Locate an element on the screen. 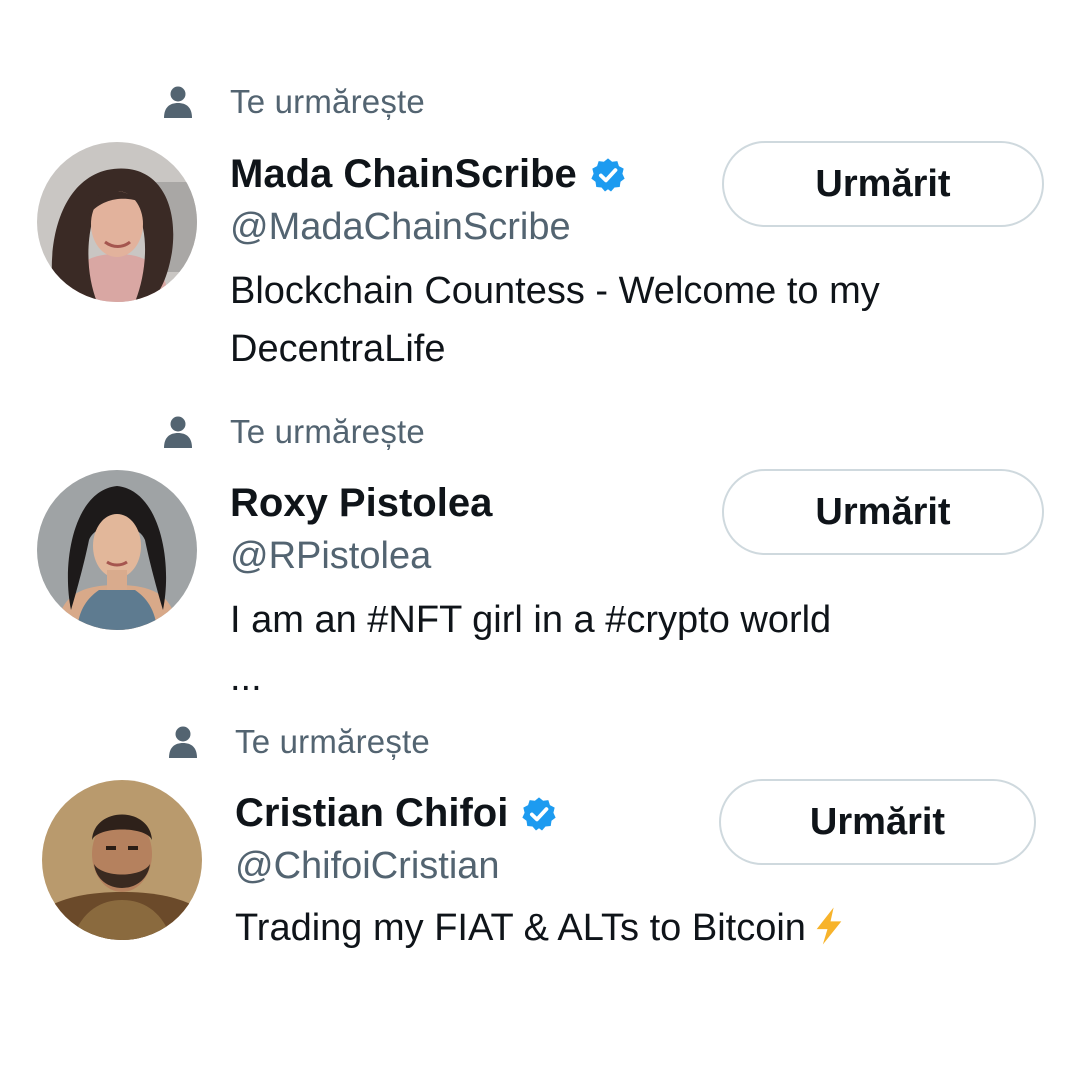  lightning-bolt-icon is located at coordinates (829, 926).